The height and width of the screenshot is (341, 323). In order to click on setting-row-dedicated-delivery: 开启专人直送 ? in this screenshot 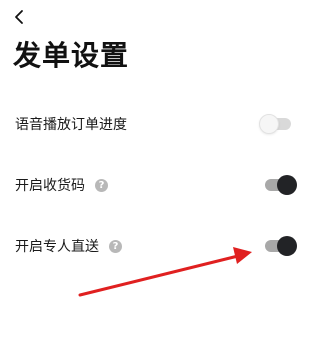, I will do `click(161, 246)`.